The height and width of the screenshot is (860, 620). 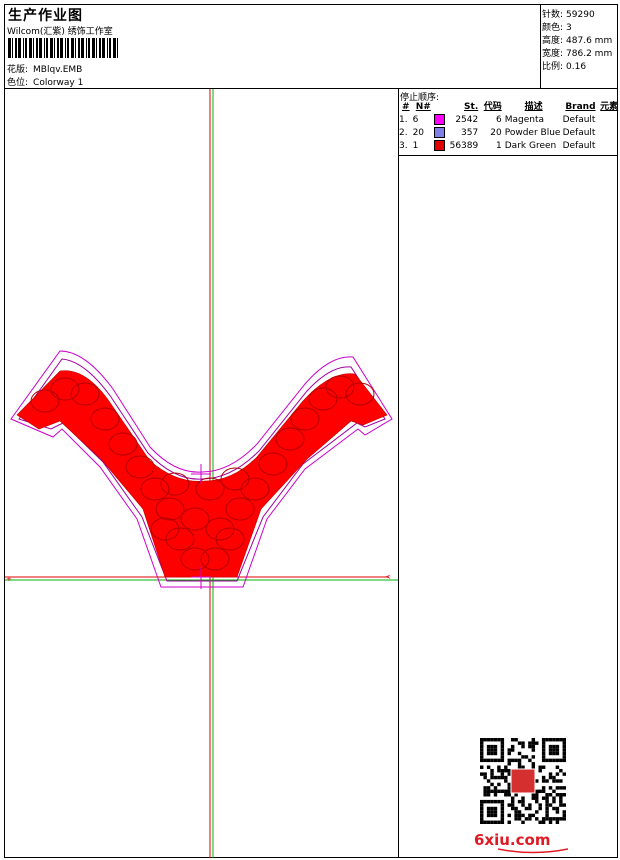 I want to click on row-code: 20, so click(x=496, y=133).